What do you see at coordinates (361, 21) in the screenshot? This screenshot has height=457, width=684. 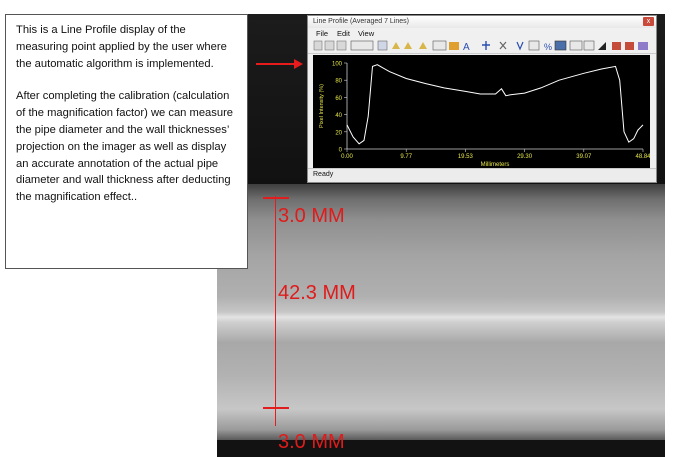 I see `window-title: Line Profile (Averaged 7 Lines)` at bounding box center [361, 21].